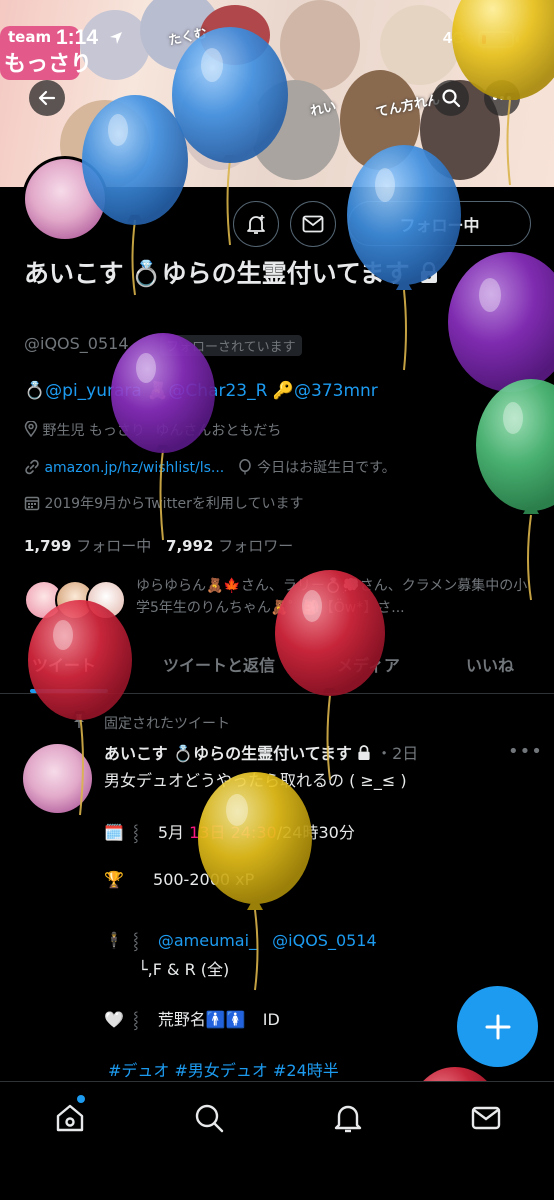  What do you see at coordinates (114, 546) in the screenshot?
I see `following-label: フォロー中` at bounding box center [114, 546].